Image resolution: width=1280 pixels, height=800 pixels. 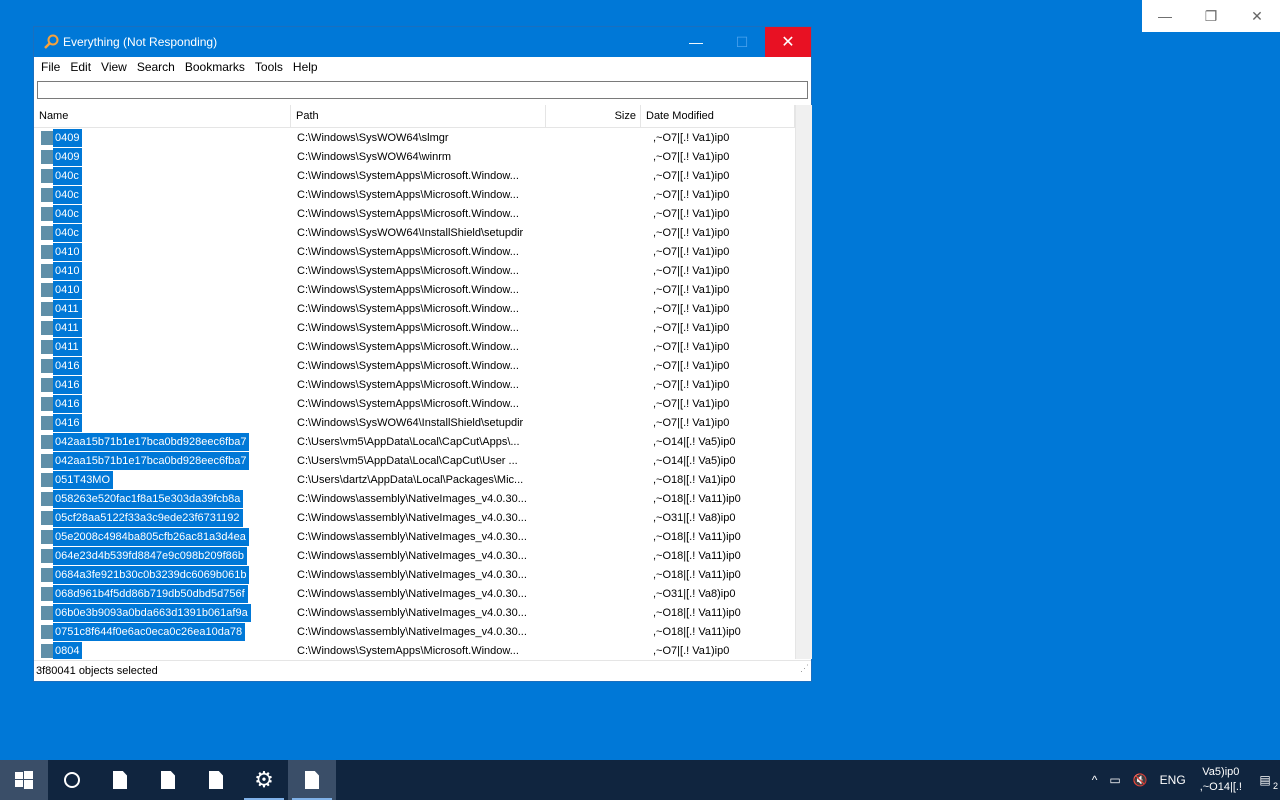 I want to click on row-path: C:\Windows\SysWOW64\winrm, so click(x=374, y=156).